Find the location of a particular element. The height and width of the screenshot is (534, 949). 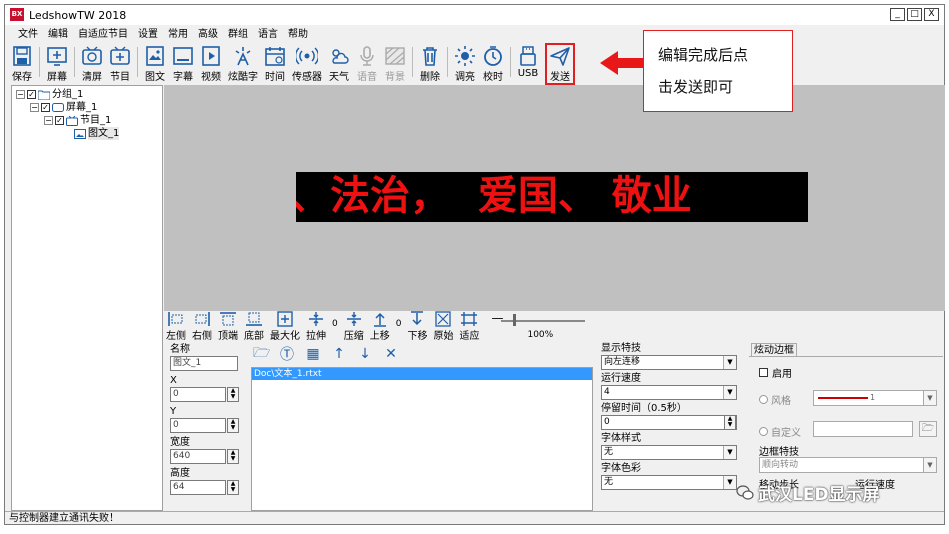

font-color-select: 无 ▼ is located at coordinates (669, 482).